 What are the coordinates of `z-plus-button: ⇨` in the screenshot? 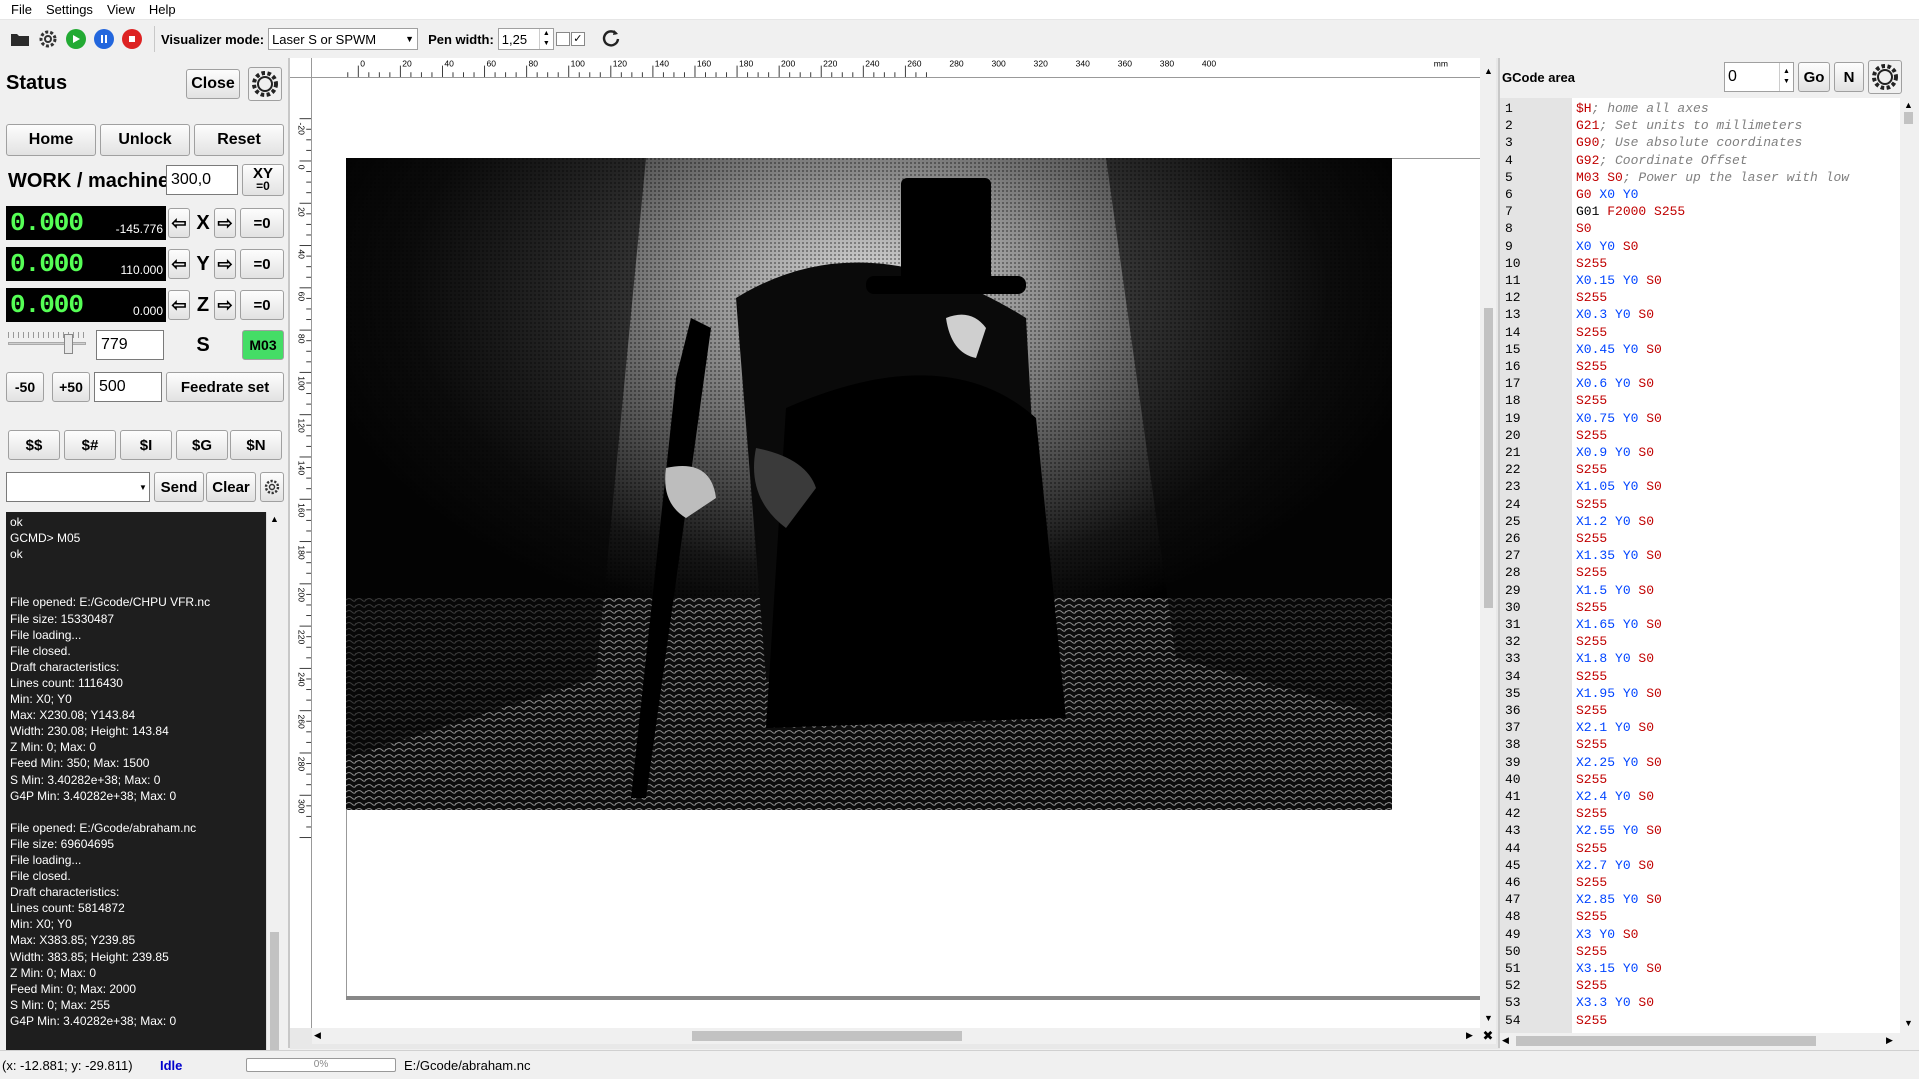 It's located at (225, 305).